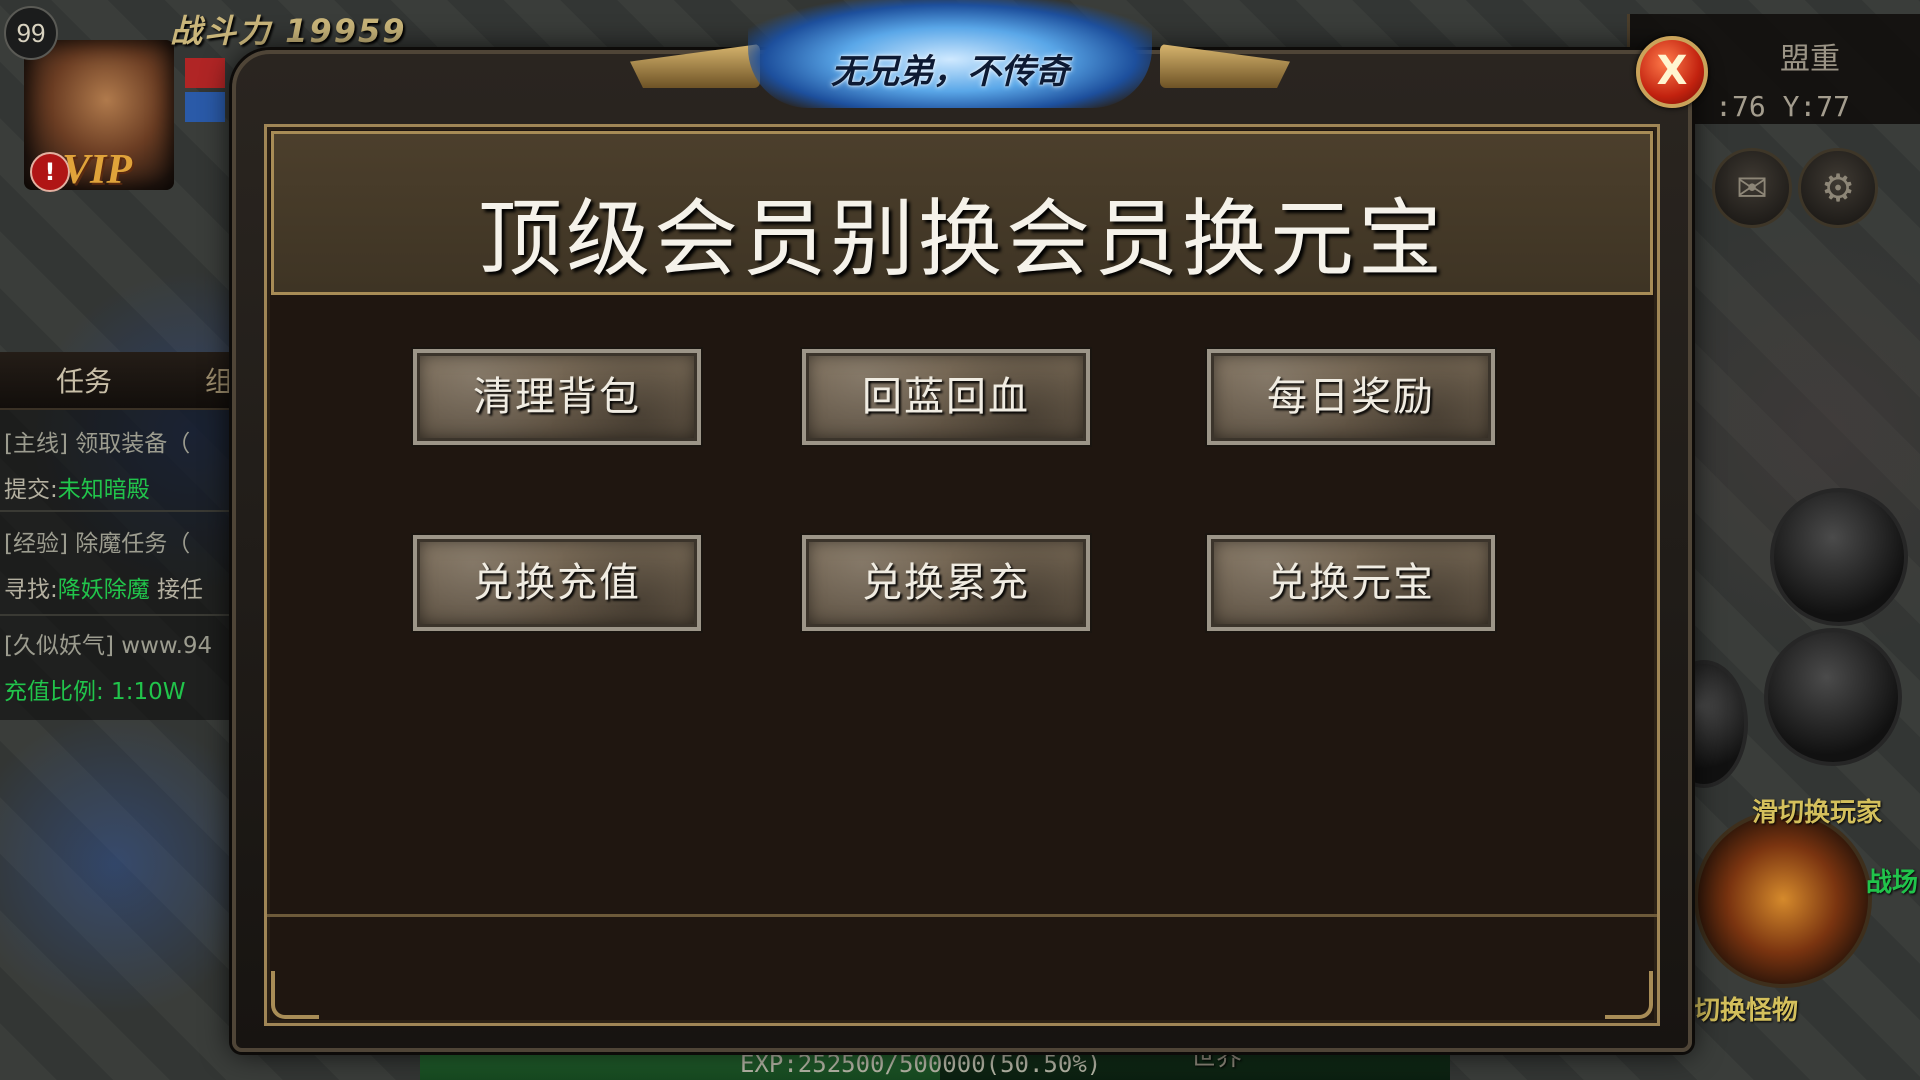 Image resolution: width=1920 pixels, height=1080 pixels. What do you see at coordinates (346, 31) in the screenshot?
I see `combat-power-value: 19959` at bounding box center [346, 31].